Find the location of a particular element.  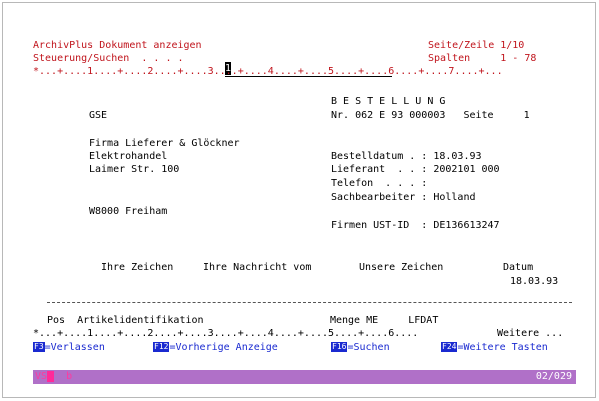

ref-header: Unsere Zeichen is located at coordinates (401, 267).